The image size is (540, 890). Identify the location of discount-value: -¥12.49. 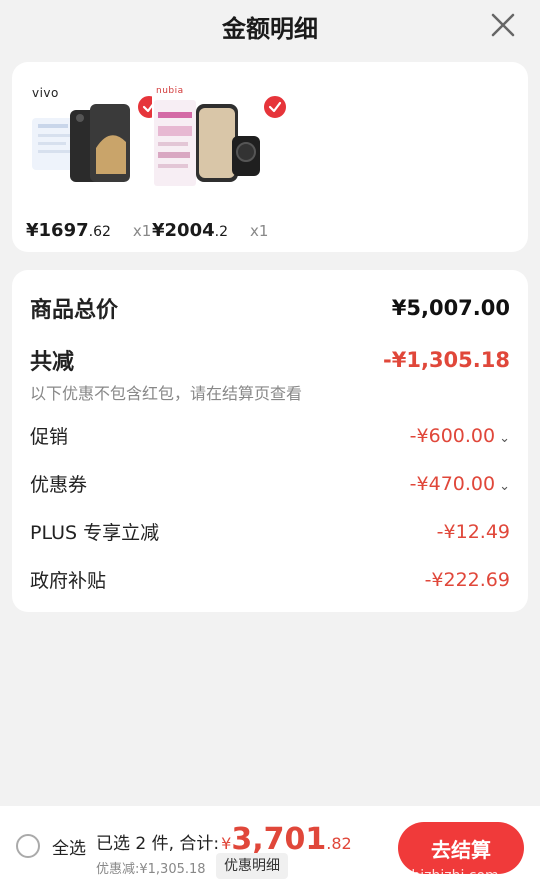
(473, 531).